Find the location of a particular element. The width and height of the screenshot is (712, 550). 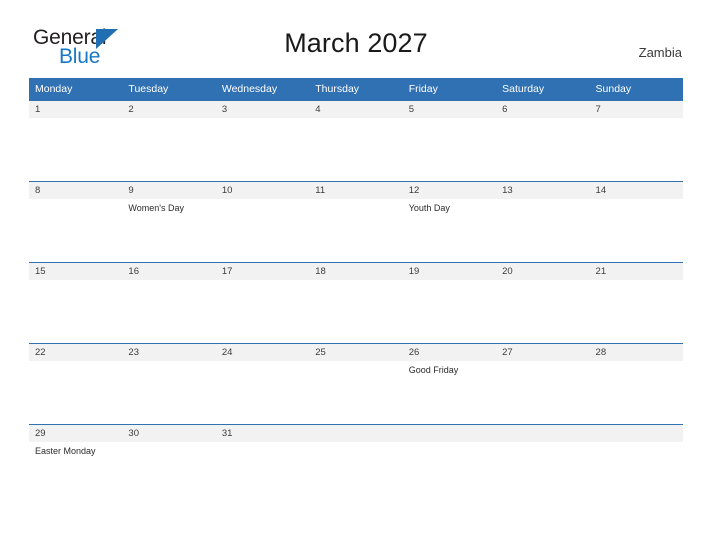

calendar-week-row: 15 16 17 18 19 20 21 is located at coordinates (356, 303).